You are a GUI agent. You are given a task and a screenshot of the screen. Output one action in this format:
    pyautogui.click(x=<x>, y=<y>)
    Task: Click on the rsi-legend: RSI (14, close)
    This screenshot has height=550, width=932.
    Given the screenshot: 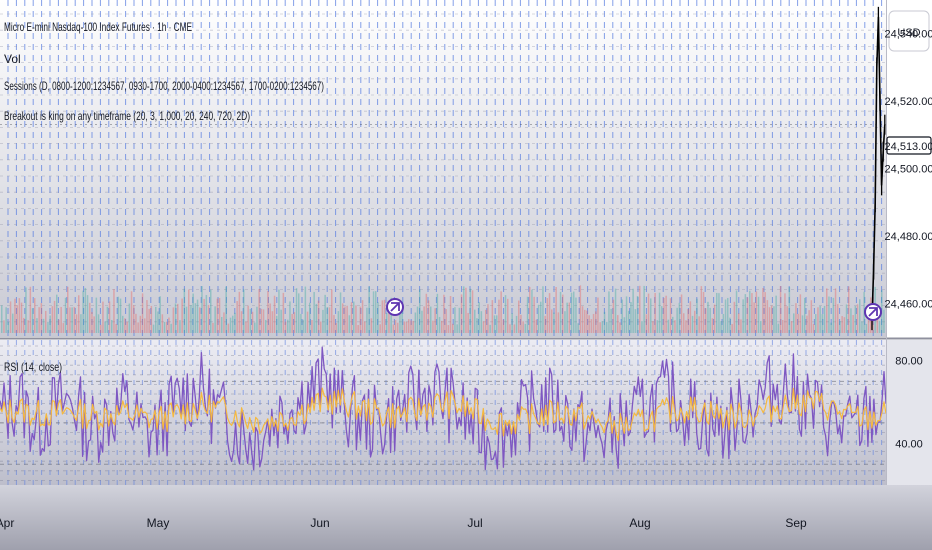 What is the action you would take?
    pyautogui.click(x=33, y=367)
    